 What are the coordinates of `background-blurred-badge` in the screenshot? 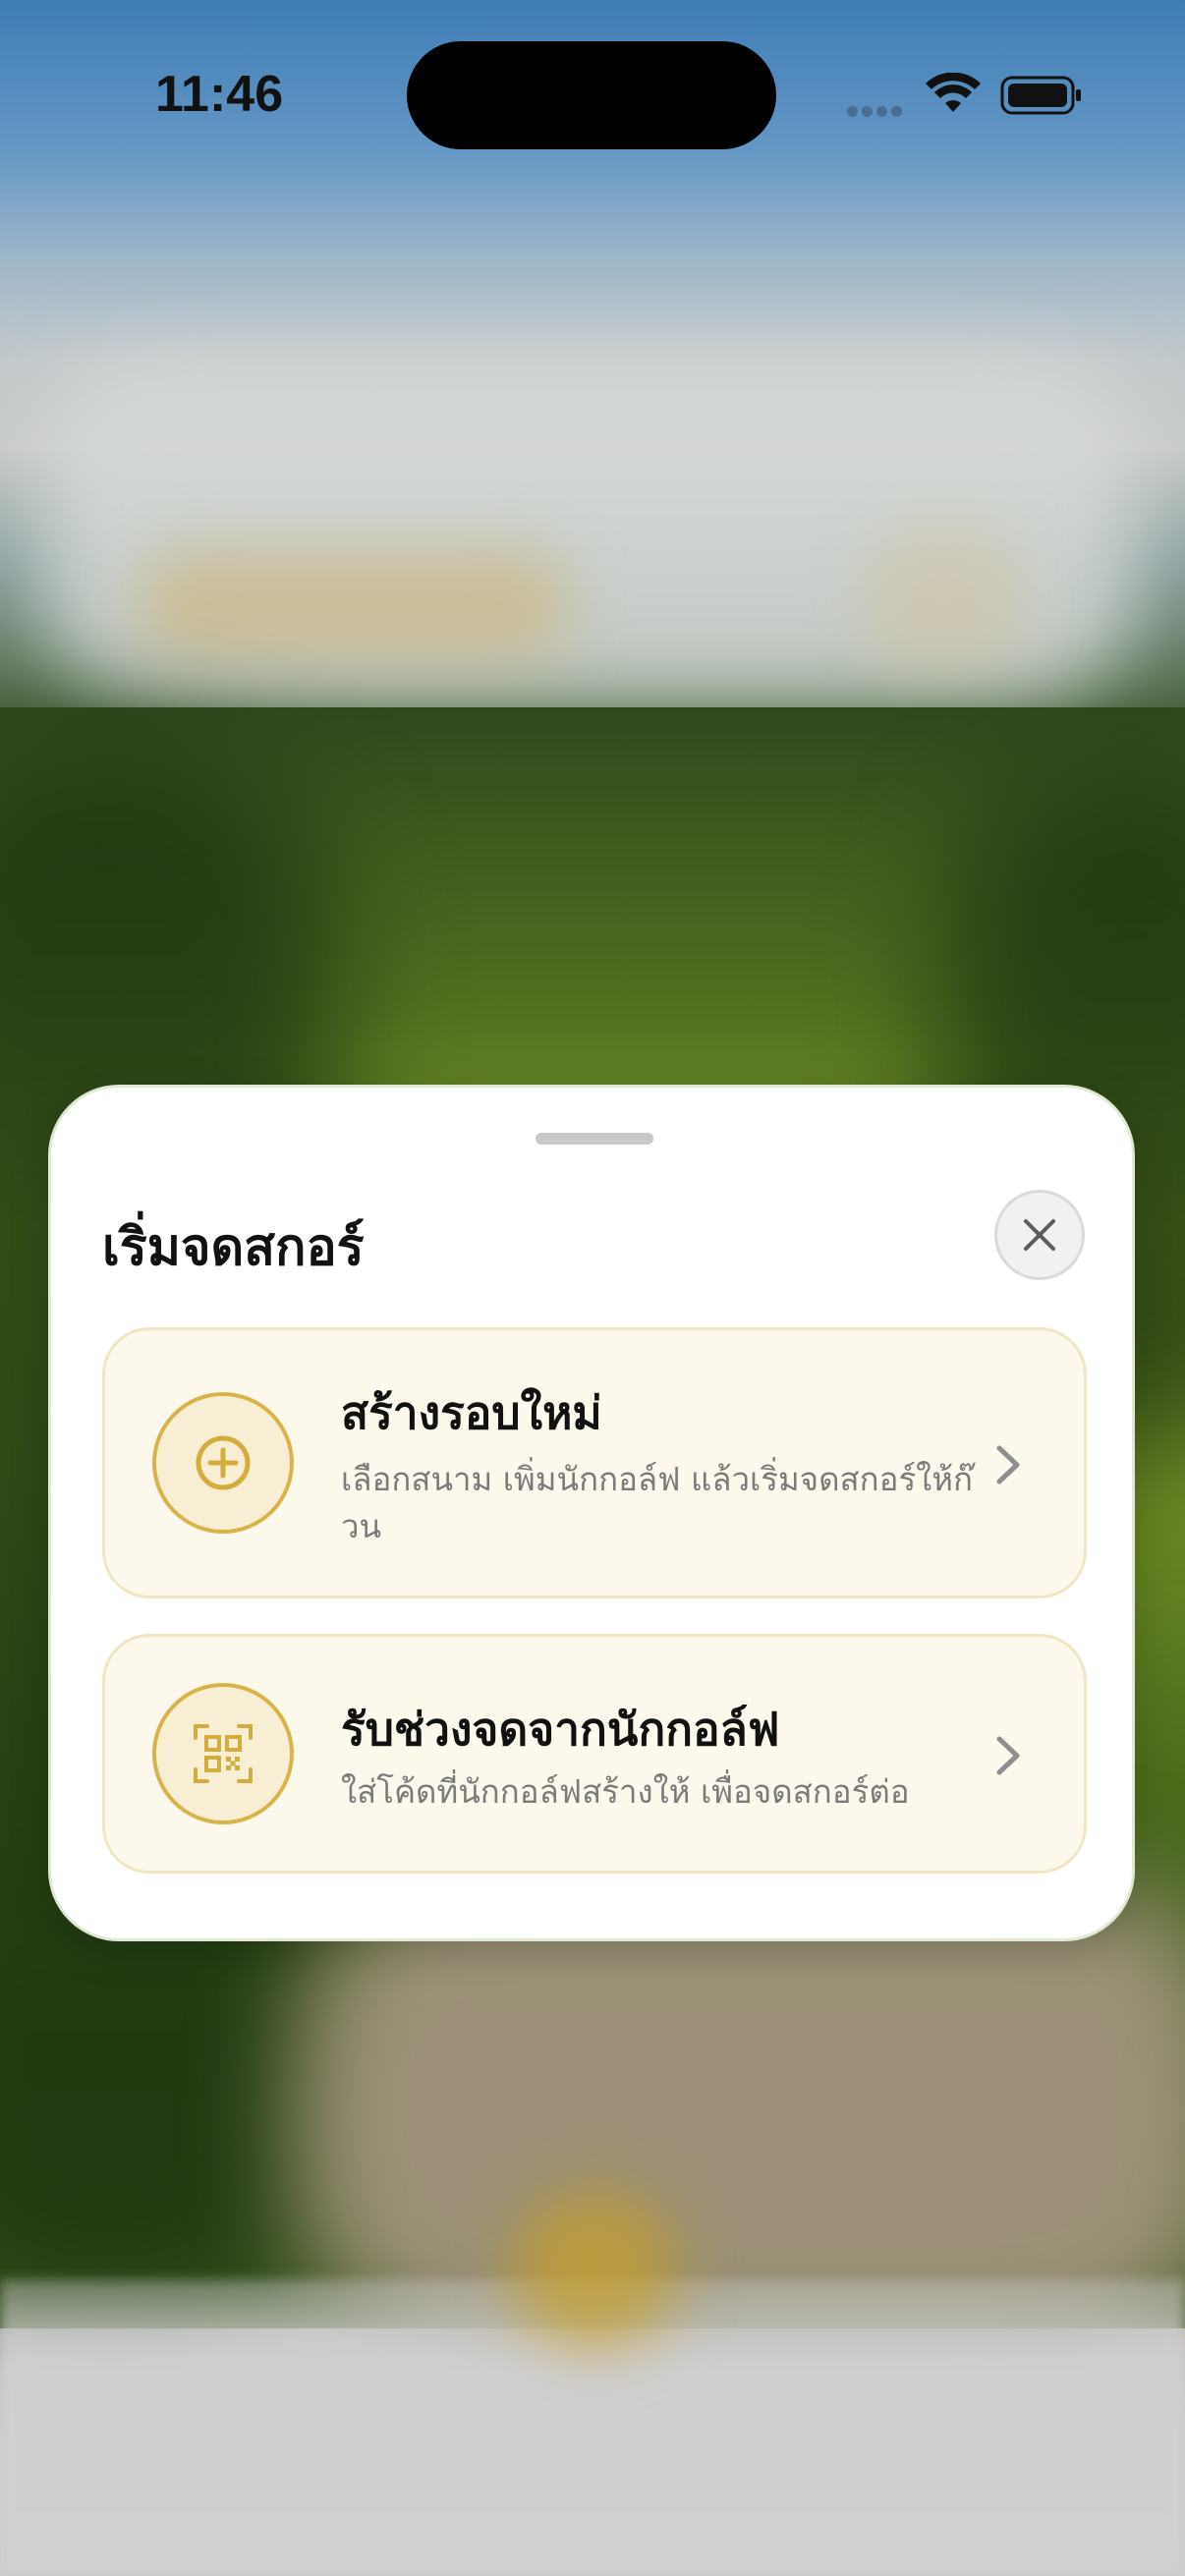 It's located at (944, 599).